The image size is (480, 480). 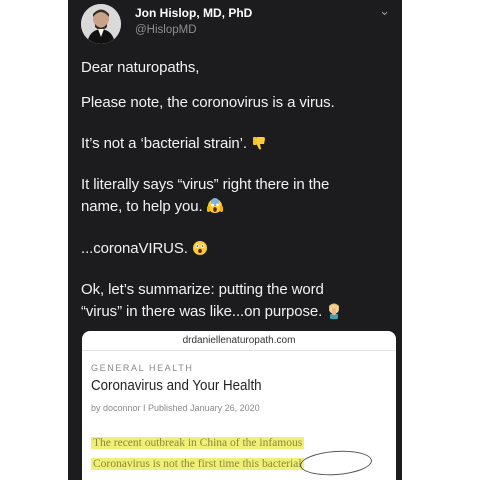 What do you see at coordinates (142, 368) in the screenshot?
I see `article-category: GENERAL HEALTH` at bounding box center [142, 368].